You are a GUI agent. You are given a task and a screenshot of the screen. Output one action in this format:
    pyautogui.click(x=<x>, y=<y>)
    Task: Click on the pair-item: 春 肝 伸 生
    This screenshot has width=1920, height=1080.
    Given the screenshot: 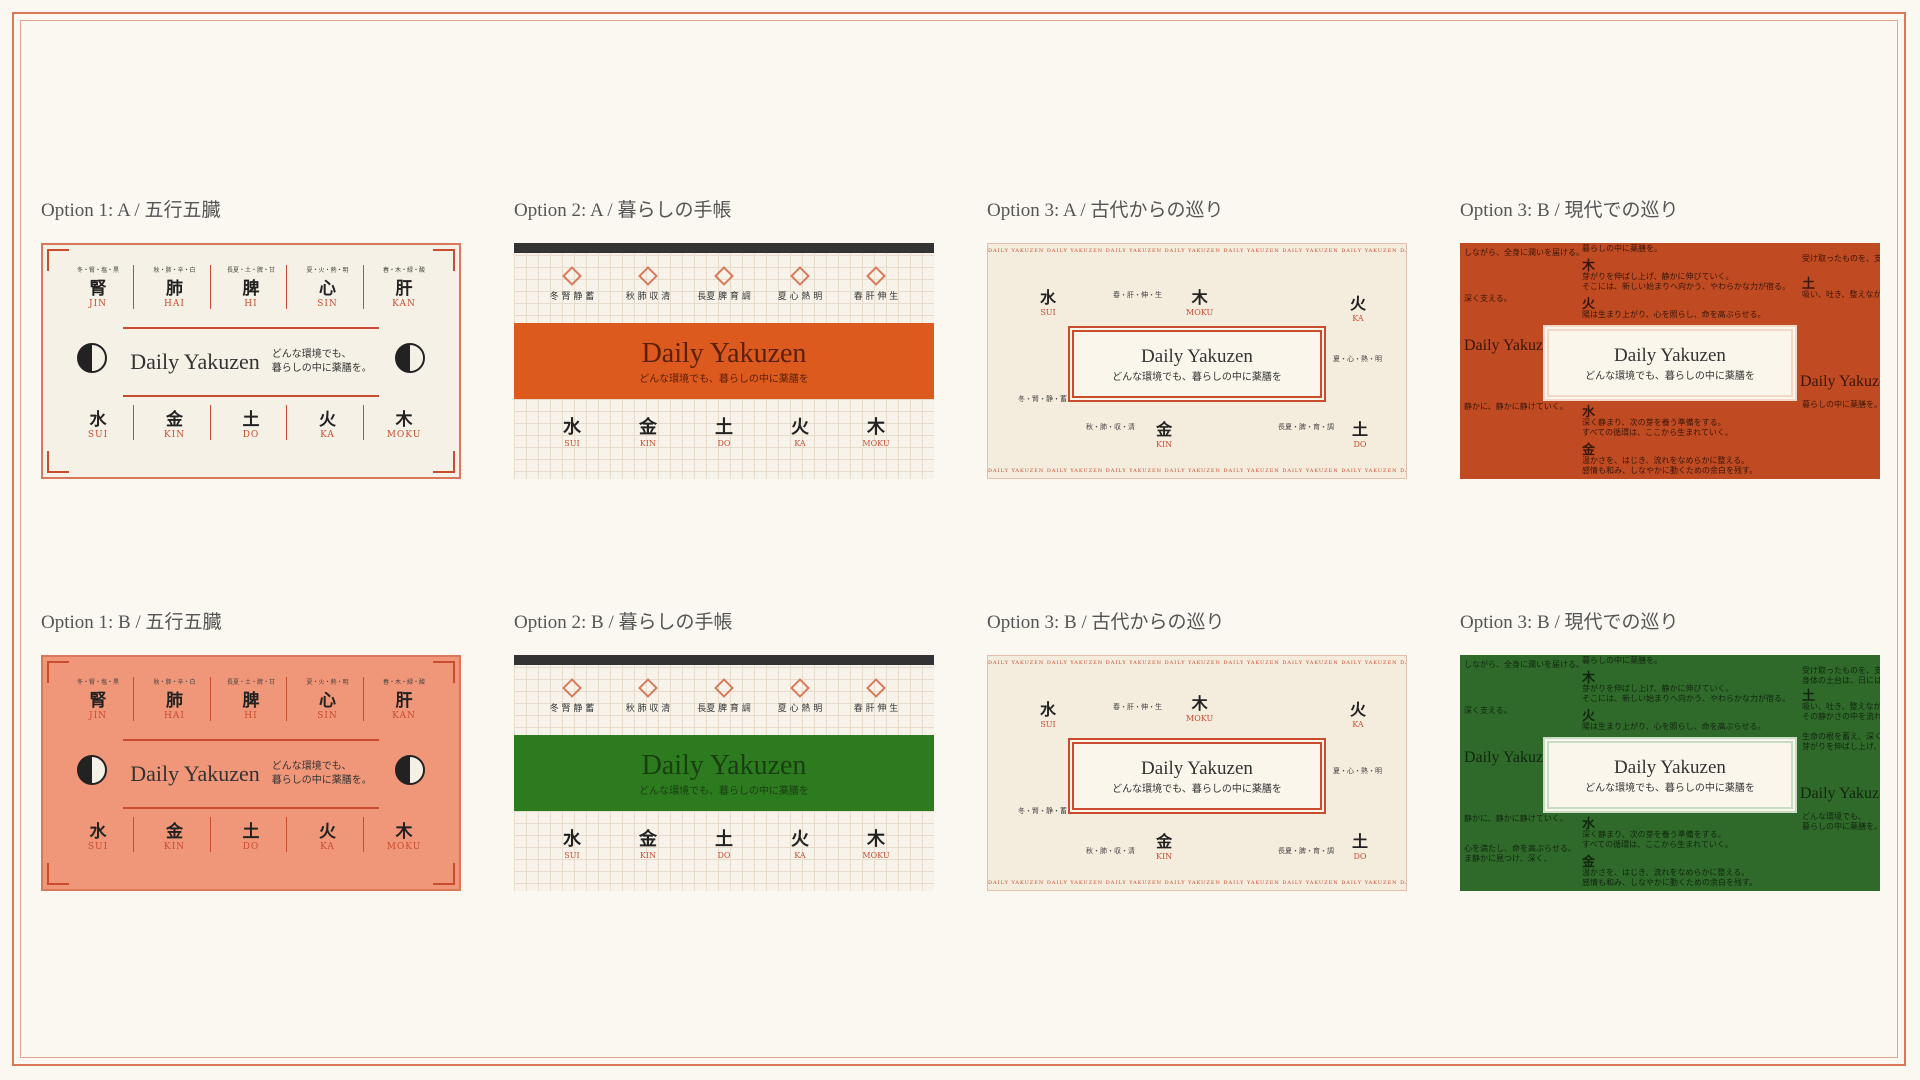 What is the action you would take?
    pyautogui.click(x=876, y=284)
    